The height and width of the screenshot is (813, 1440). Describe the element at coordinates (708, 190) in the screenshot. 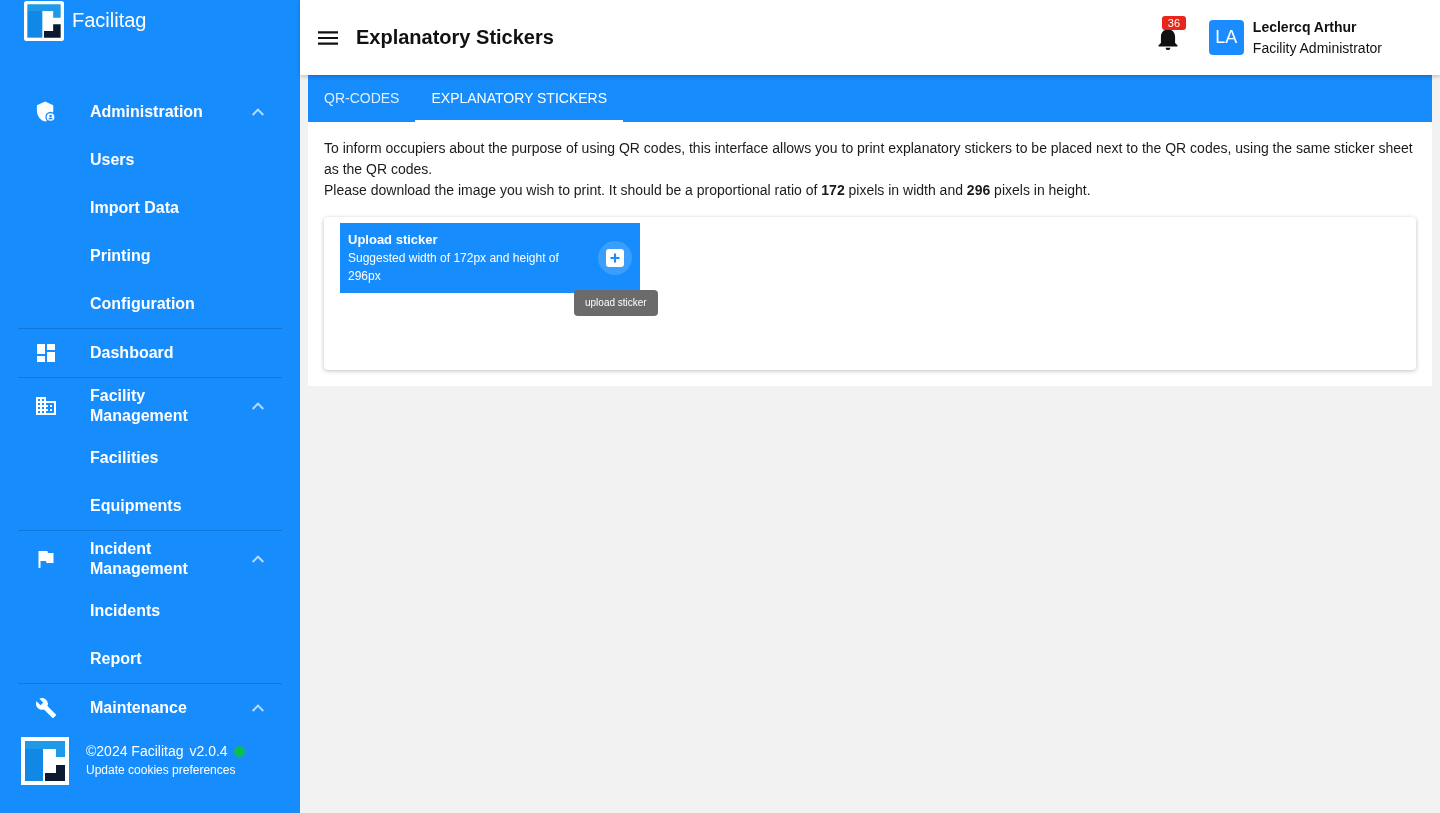

I see `intro-text: Please download the image you wish to print. It should be a proportional ratio of 172 pixels in width and 296 pixels in height.` at that location.